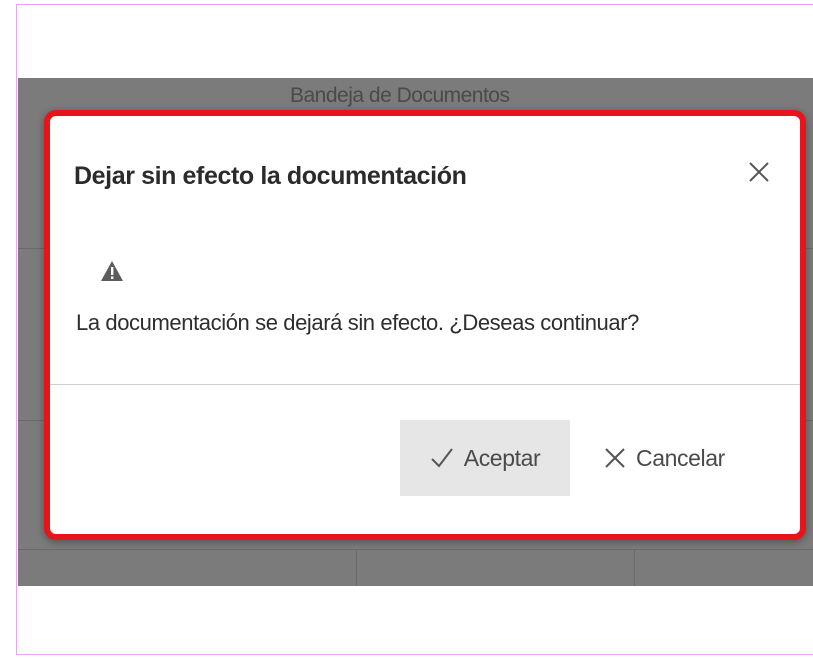  I want to click on dialog-close-button, so click(759, 172).